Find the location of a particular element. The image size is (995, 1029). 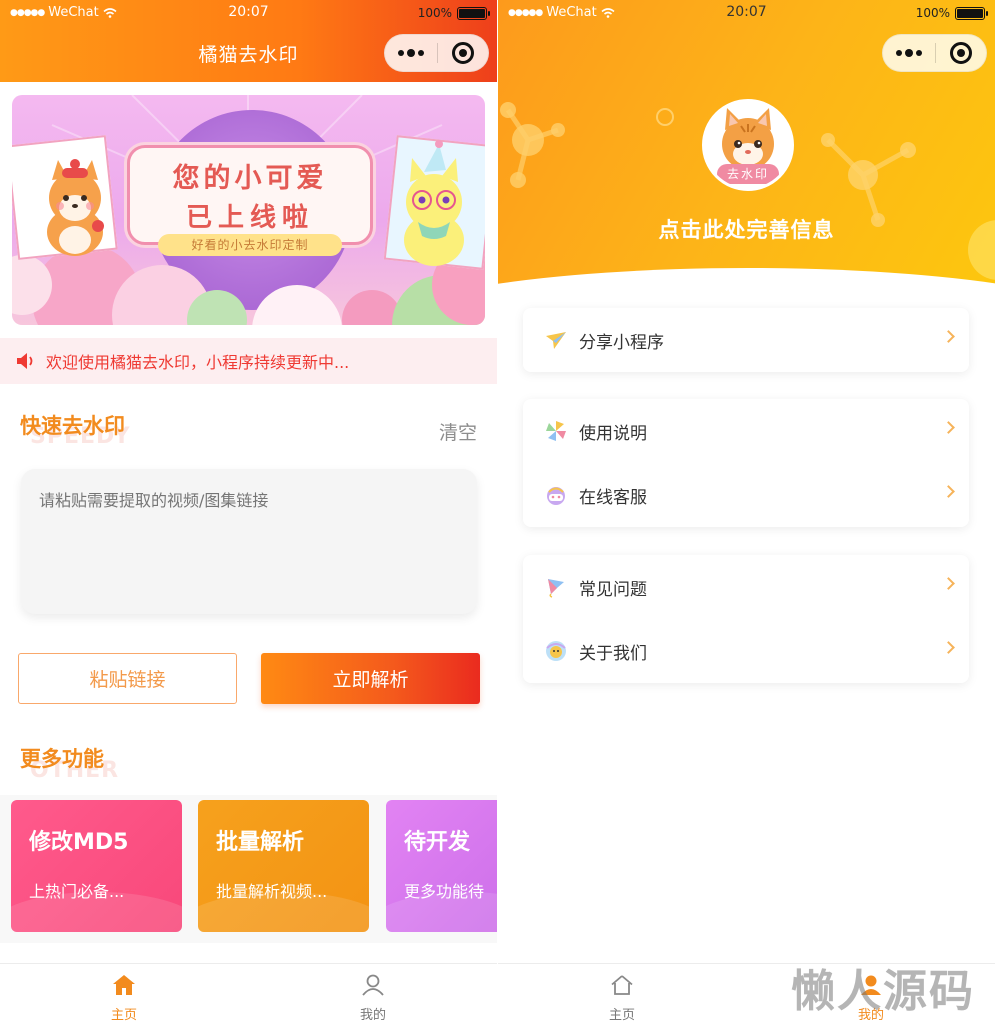

molecule-decoration is located at coordinates (532, 145).